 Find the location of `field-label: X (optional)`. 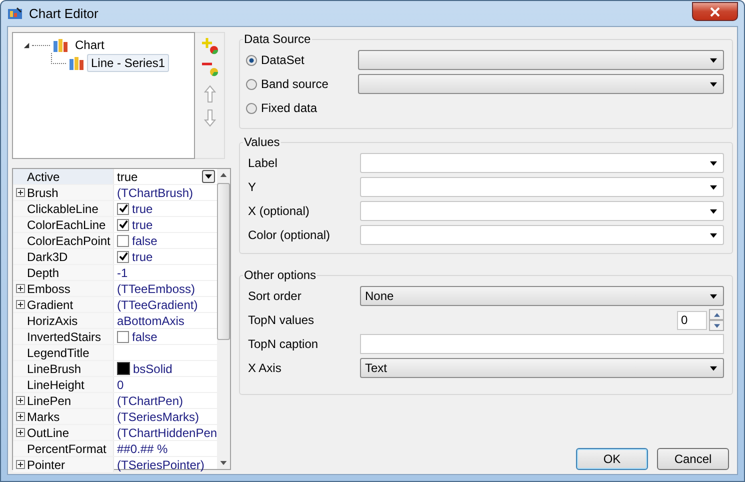

field-label: X (optional) is located at coordinates (278, 211).